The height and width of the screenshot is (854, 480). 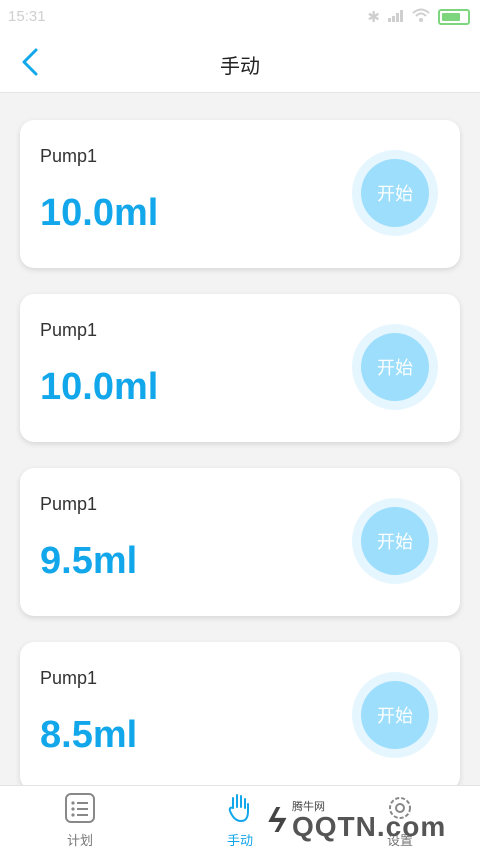 What do you see at coordinates (89, 561) in the screenshot?
I see `pump-amount: 9.5ml` at bounding box center [89, 561].